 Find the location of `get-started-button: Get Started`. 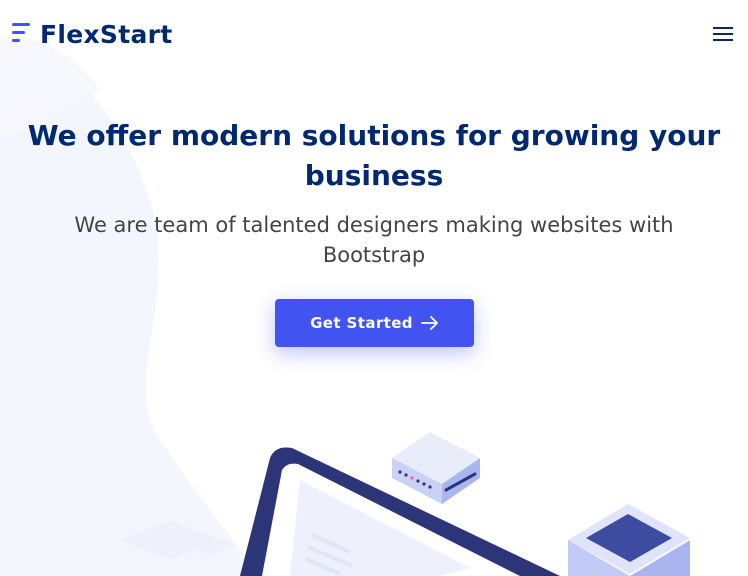

get-started-button: Get Started is located at coordinates (374, 323).